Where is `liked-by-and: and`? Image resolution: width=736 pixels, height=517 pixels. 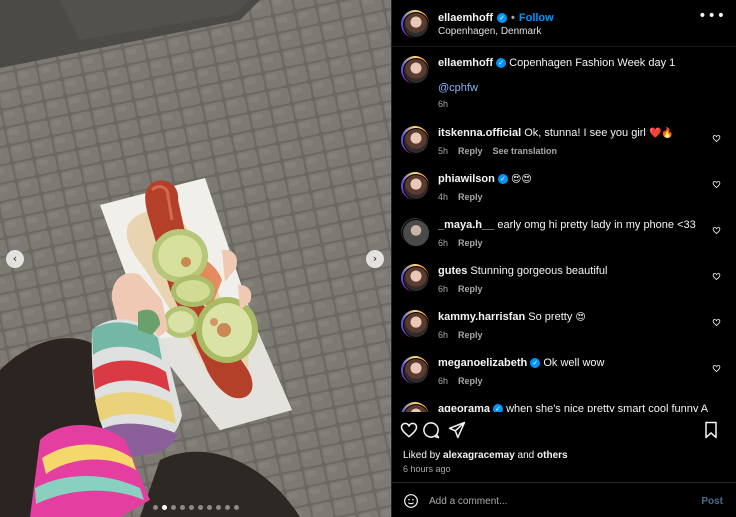
liked-by-and: and is located at coordinates (526, 455).